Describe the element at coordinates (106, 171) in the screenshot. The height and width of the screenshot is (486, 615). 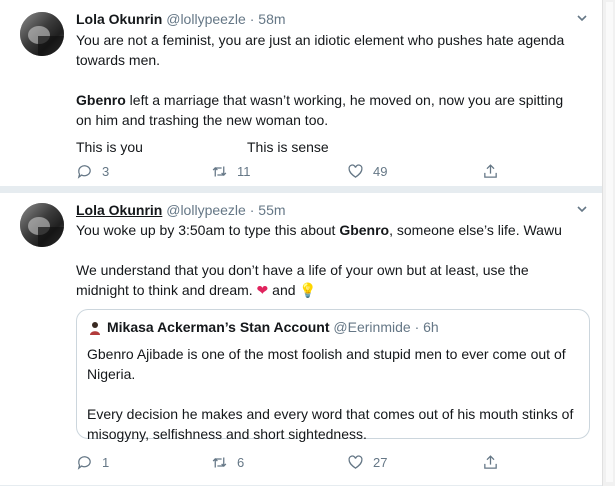
I see `reply-count: 3` at that location.